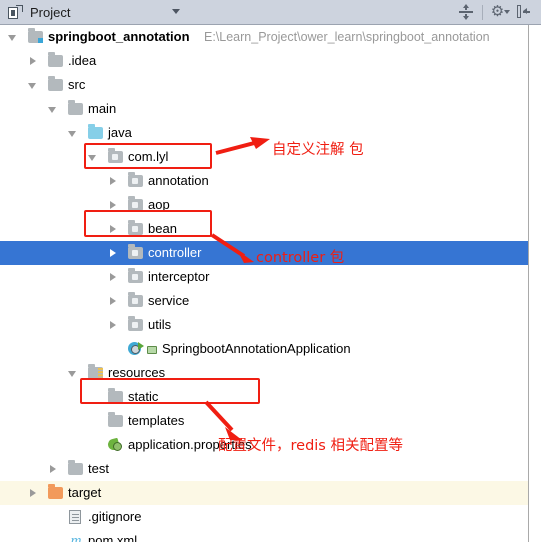 Image resolution: width=541 pixels, height=542 pixels. I want to click on toolbar-divider, so click(482, 12).